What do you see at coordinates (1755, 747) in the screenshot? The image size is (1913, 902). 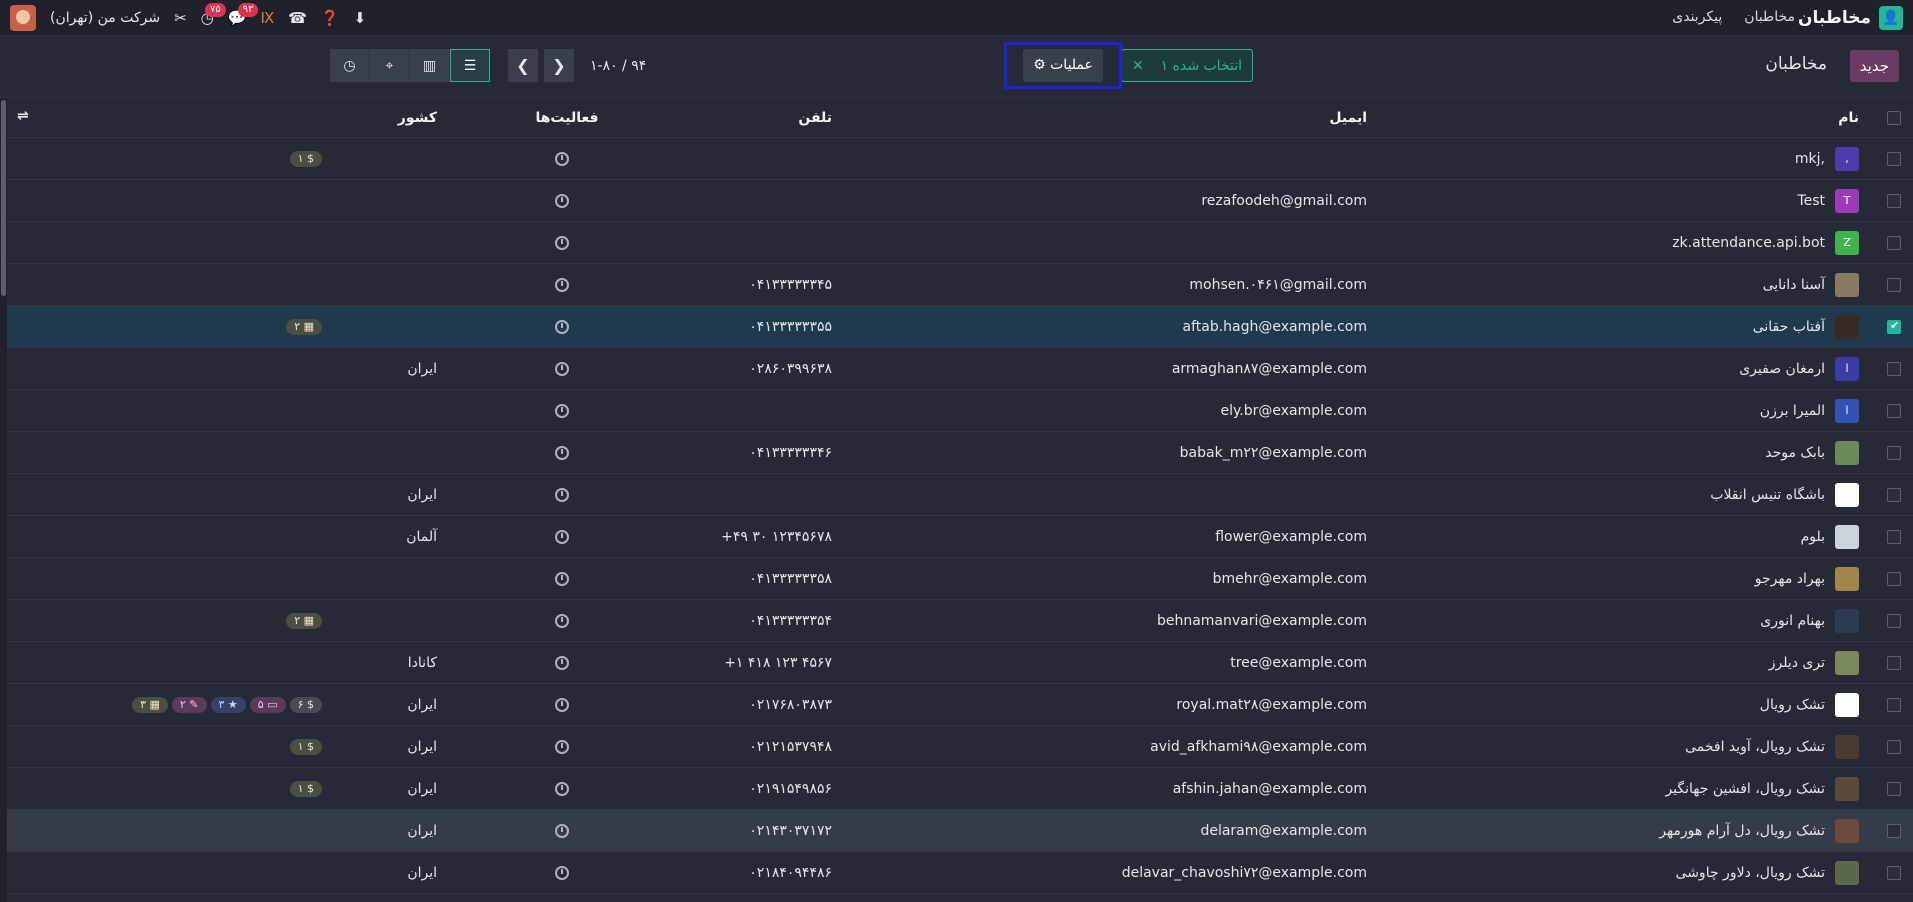 I see `contact-name: تشک رویال، آوید افخمی` at bounding box center [1755, 747].